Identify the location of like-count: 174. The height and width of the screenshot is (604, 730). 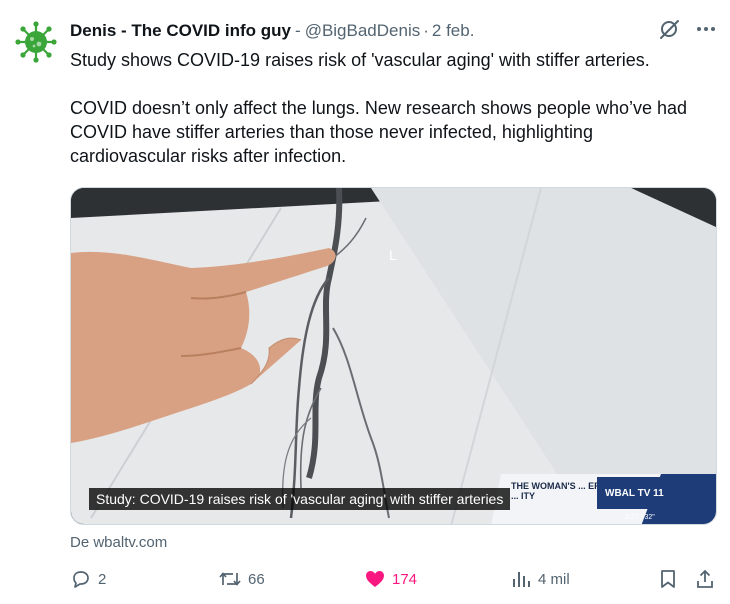
(405, 579).